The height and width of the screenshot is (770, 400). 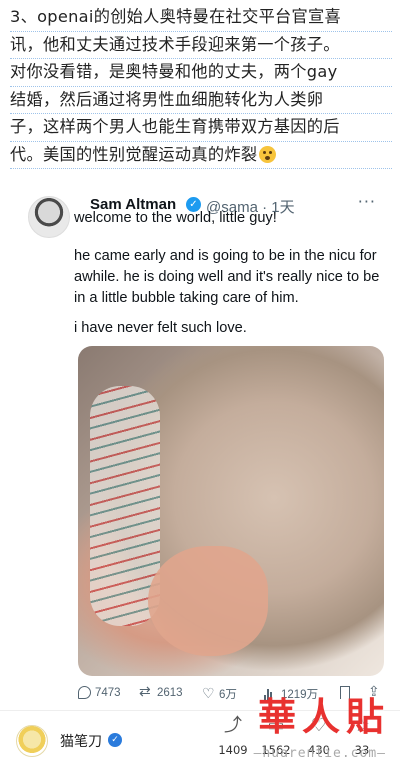 I want to click on retweet-count: 2613, so click(x=170, y=692).